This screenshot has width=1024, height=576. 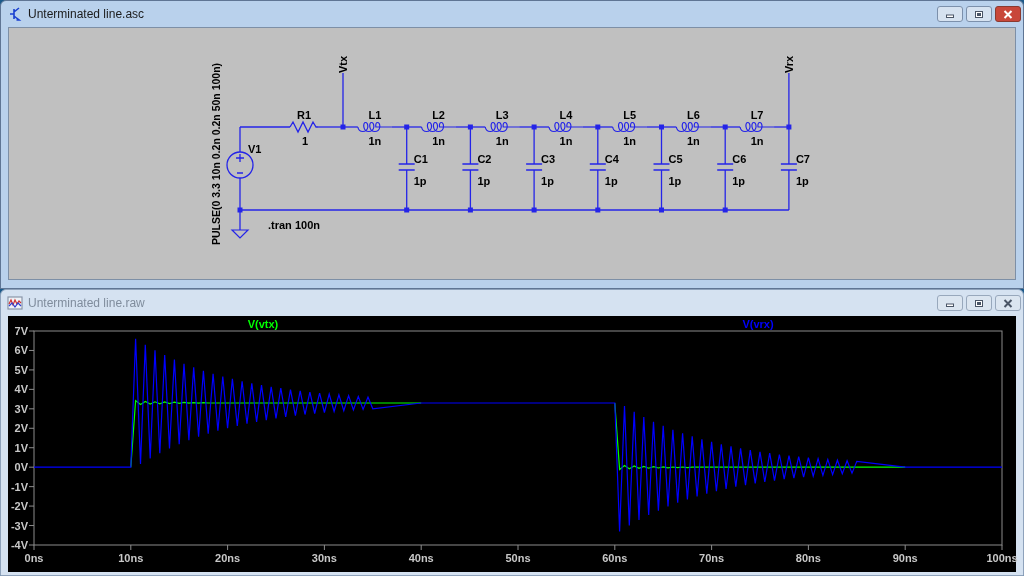 I want to click on spice-directive: .tran 100n, so click(x=294, y=225).